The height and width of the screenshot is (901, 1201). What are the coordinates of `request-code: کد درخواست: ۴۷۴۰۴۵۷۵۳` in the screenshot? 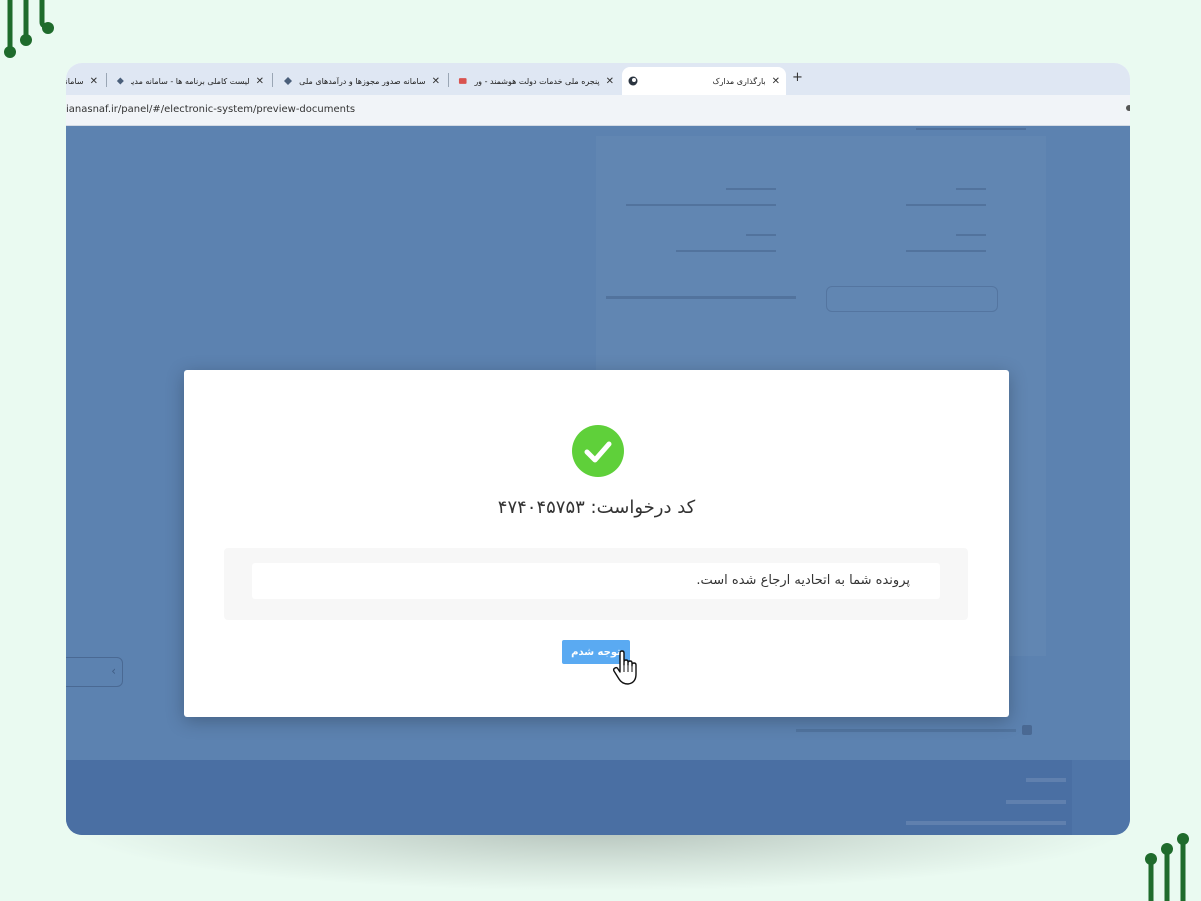 It's located at (596, 507).